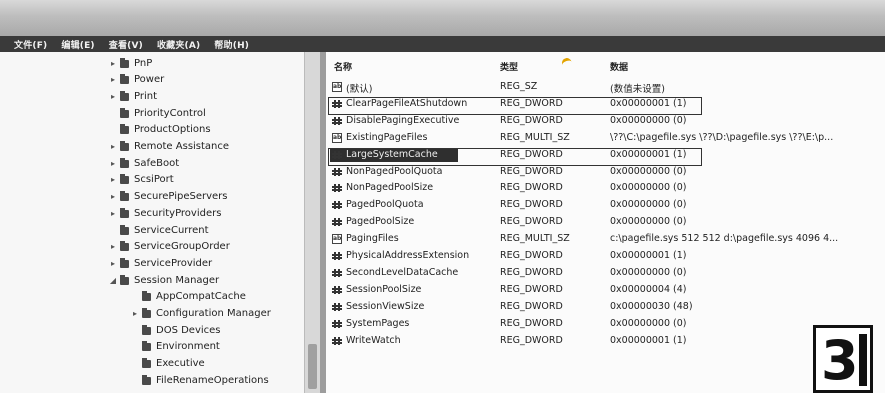  I want to click on tree-item-label: DOS Devices, so click(188, 330).